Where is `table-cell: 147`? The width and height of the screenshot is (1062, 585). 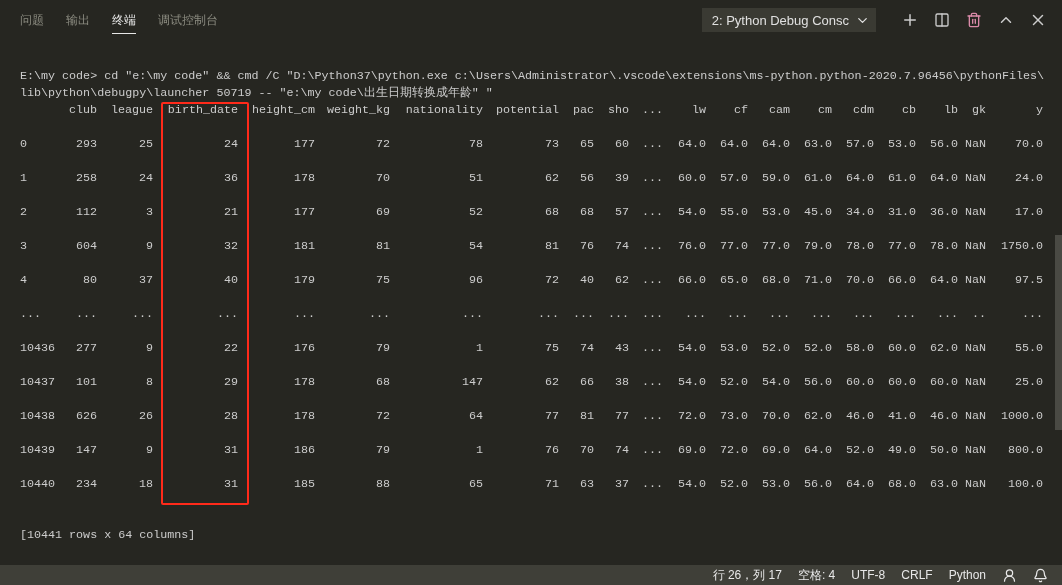
table-cell: 147 is located at coordinates (472, 382).